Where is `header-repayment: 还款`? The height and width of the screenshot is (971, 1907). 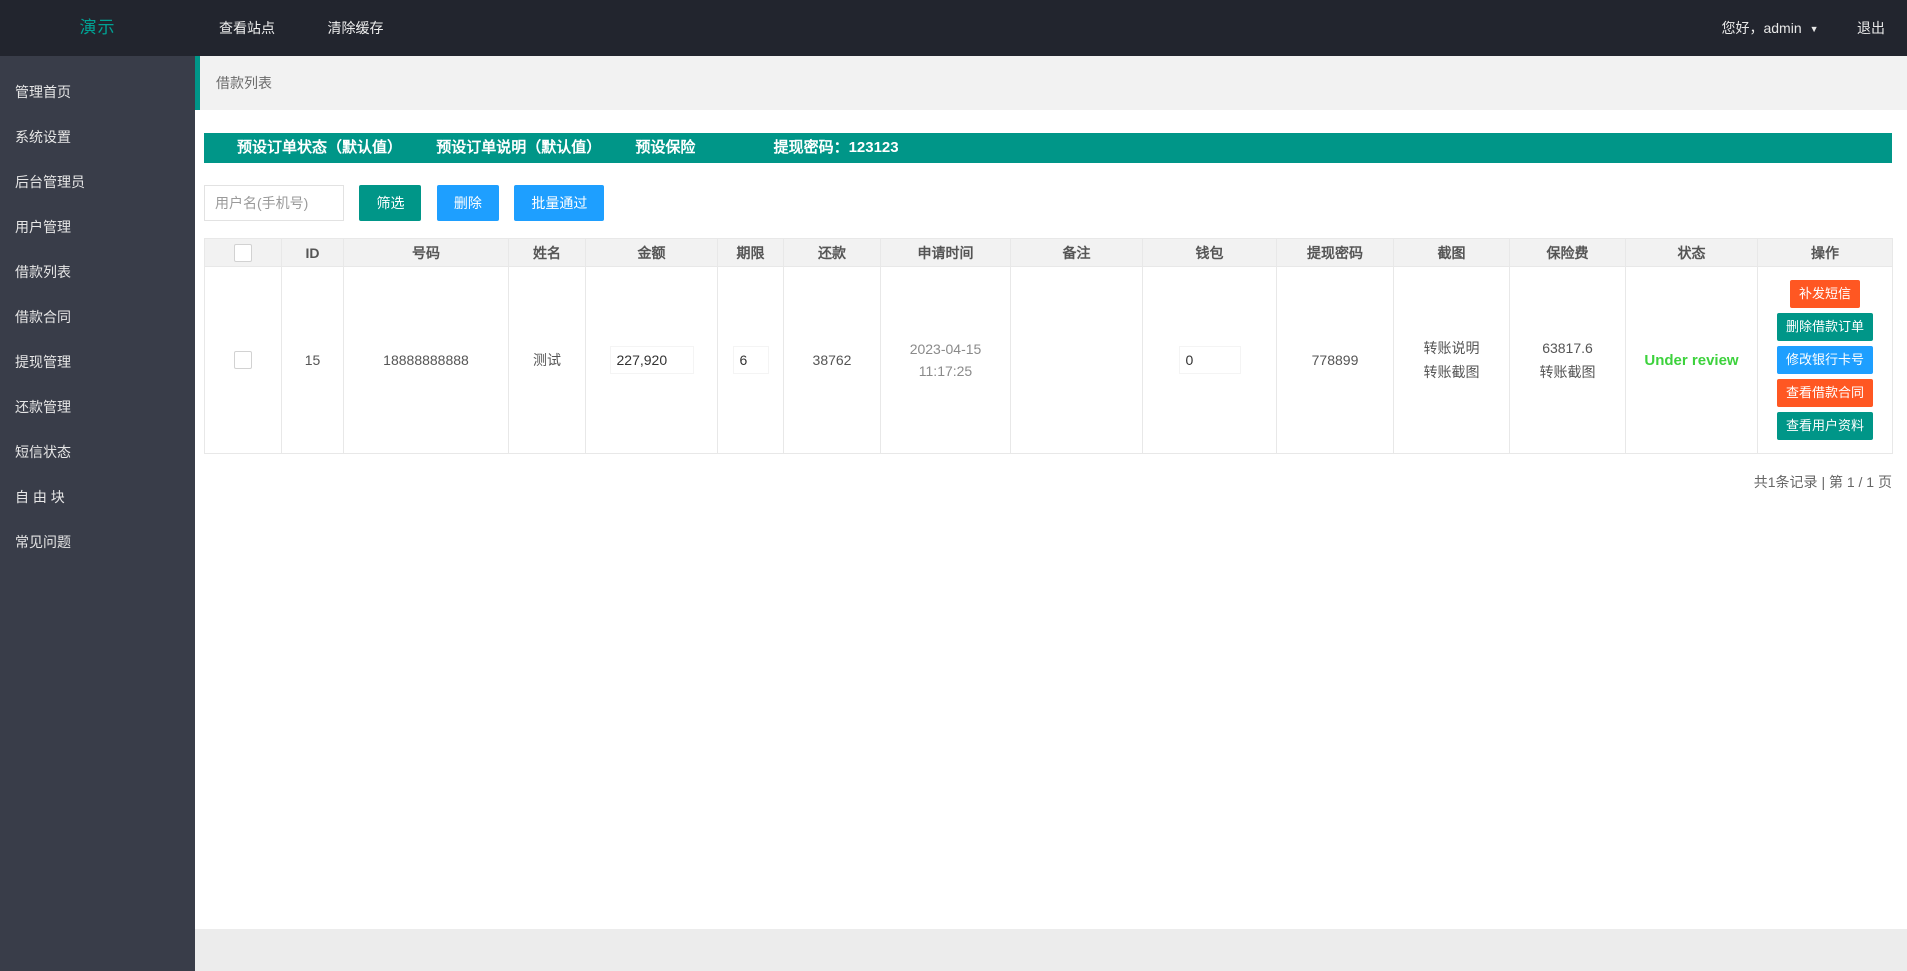
header-repayment: 还款 is located at coordinates (832, 252).